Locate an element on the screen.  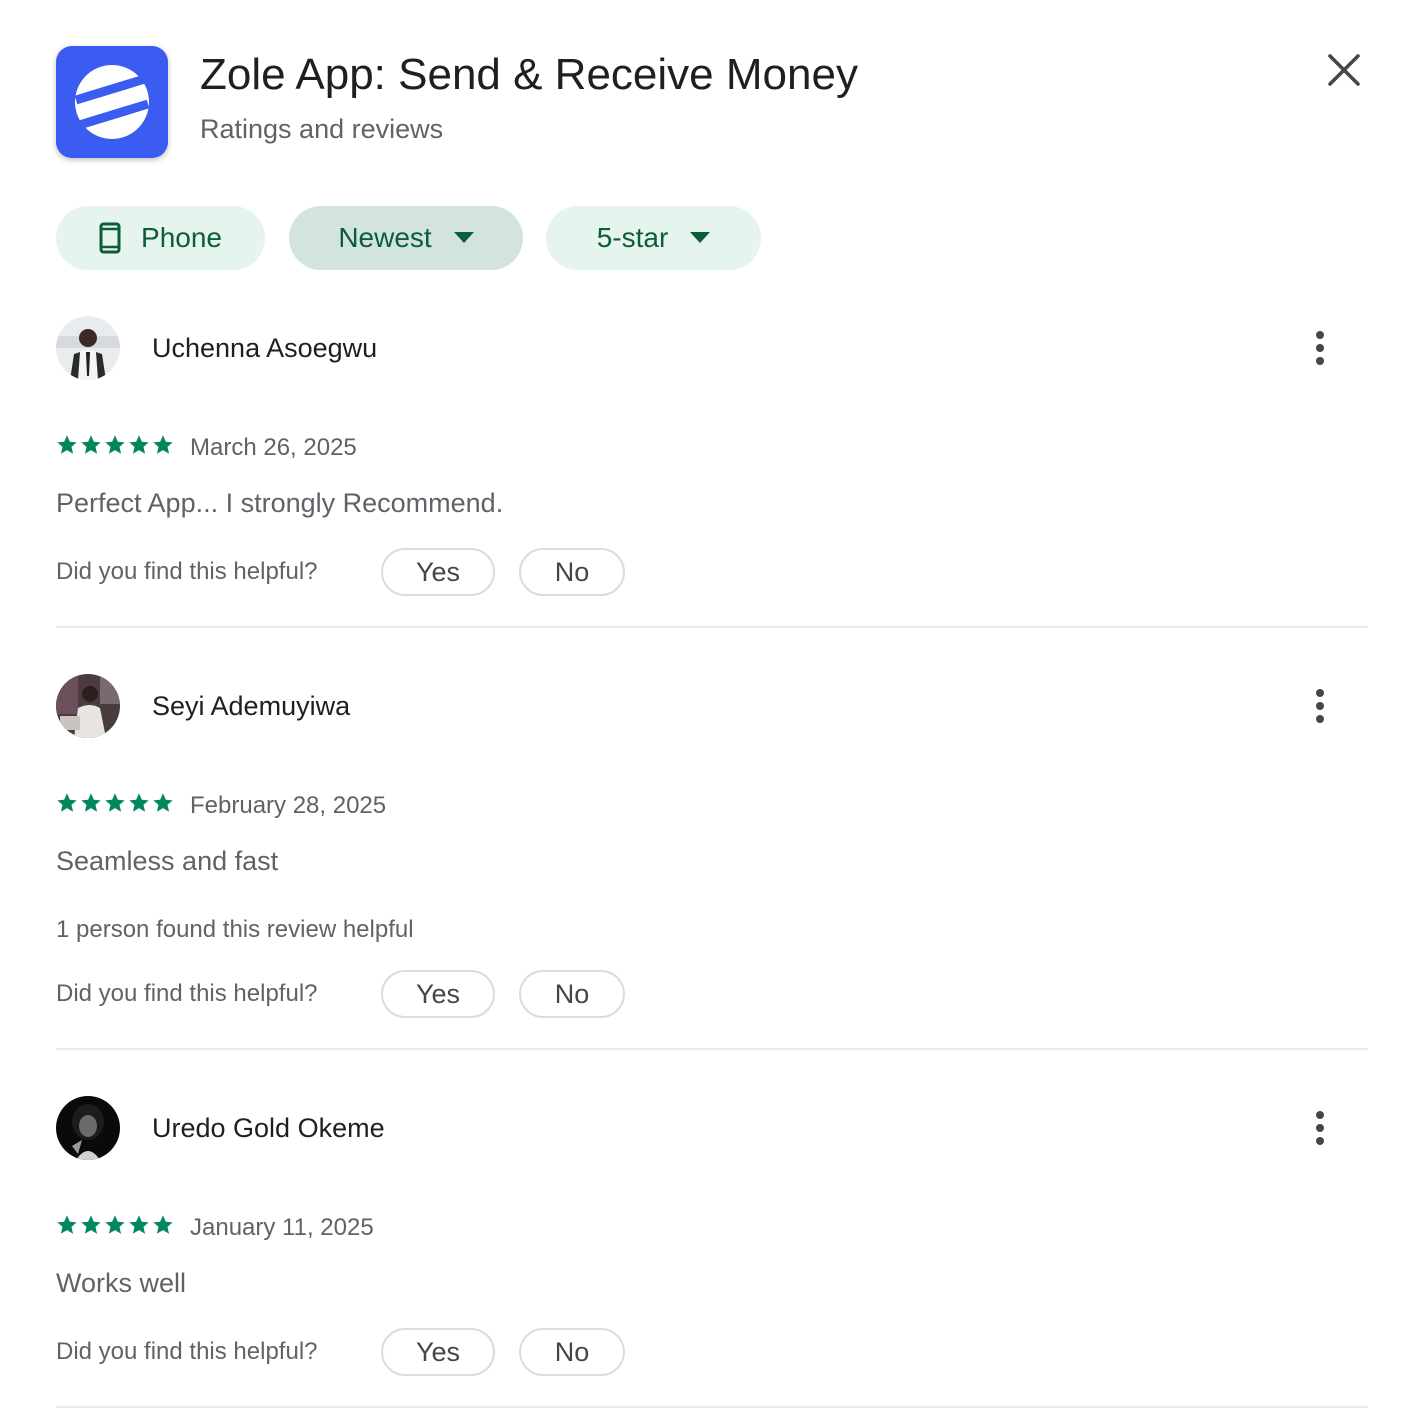
device-filter-chip: Phone is located at coordinates (160, 238).